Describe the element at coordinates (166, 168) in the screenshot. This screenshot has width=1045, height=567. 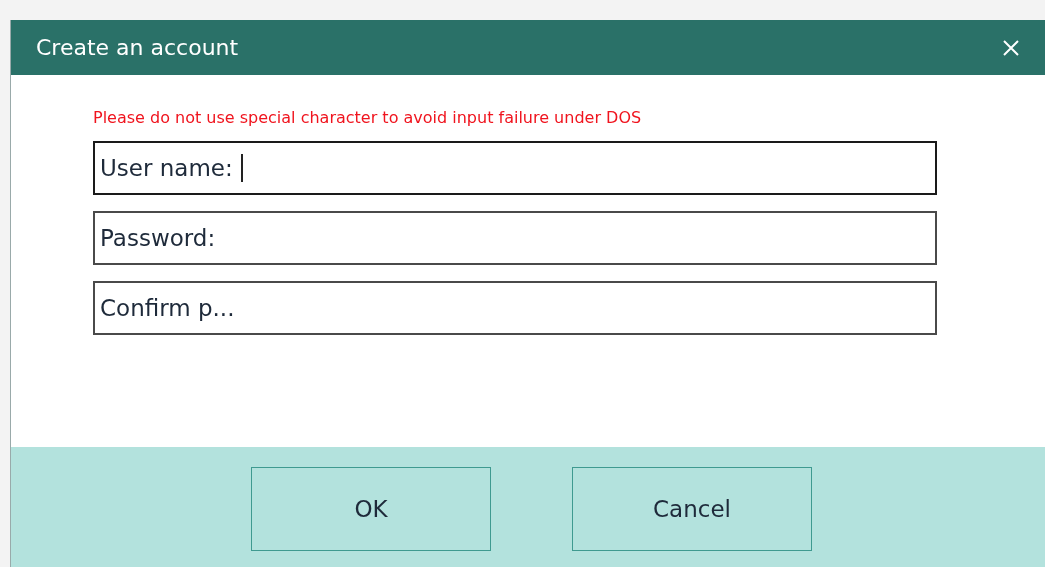
I see `field-label: User name:` at that location.